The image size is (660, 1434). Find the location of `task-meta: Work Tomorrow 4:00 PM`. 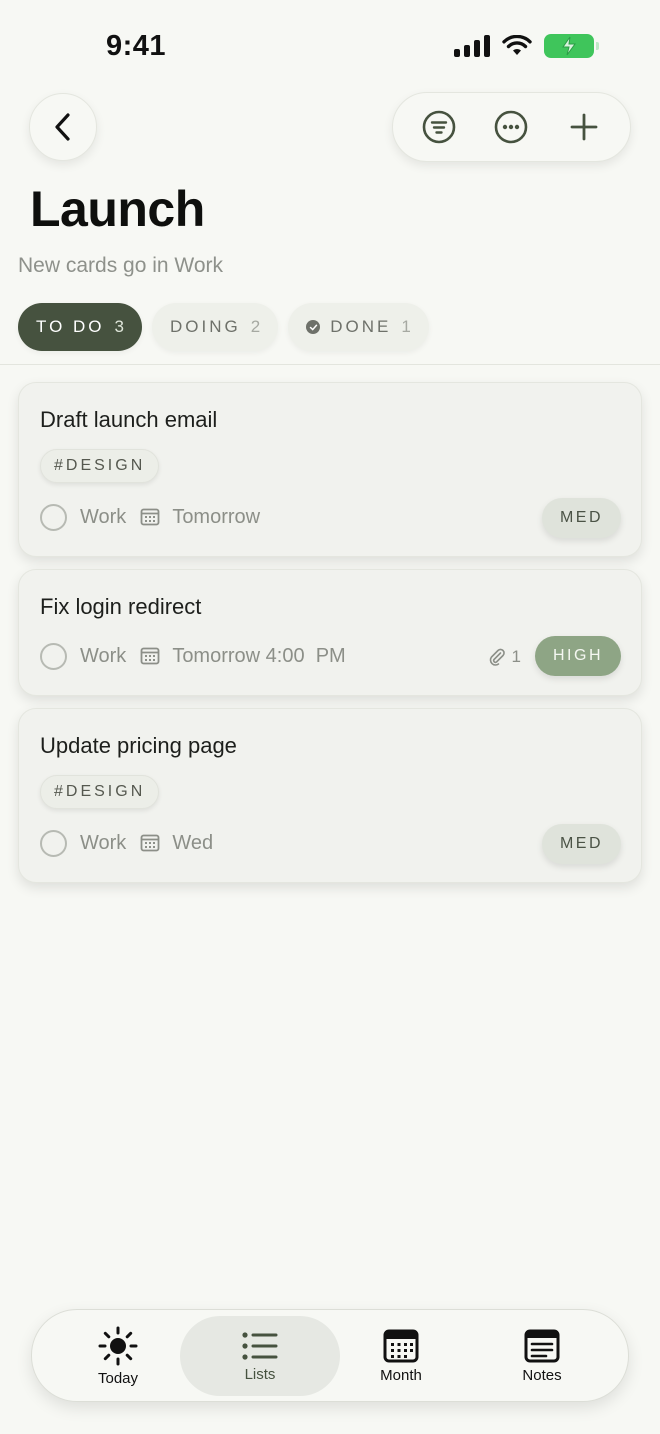

task-meta: Work Tomorrow 4:00 PM is located at coordinates (193, 656).